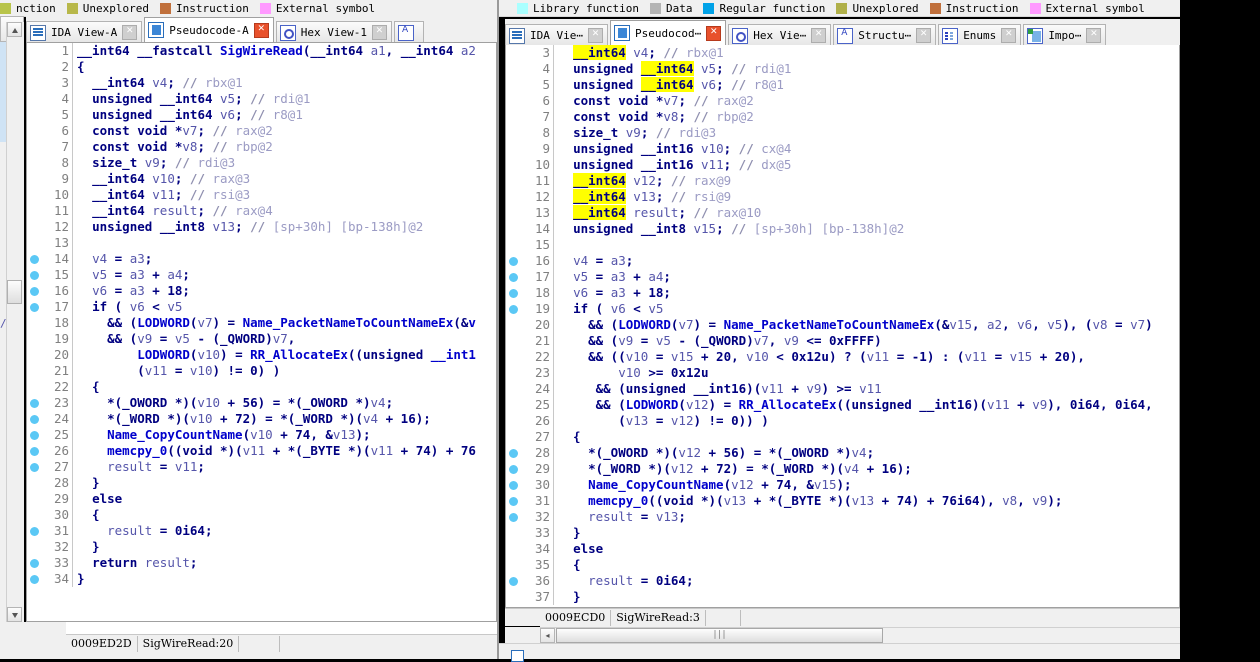 This screenshot has height=662, width=1260. What do you see at coordinates (261, 179) in the screenshot?
I see `code-line: 9 __int64 v10; // rax@3` at bounding box center [261, 179].